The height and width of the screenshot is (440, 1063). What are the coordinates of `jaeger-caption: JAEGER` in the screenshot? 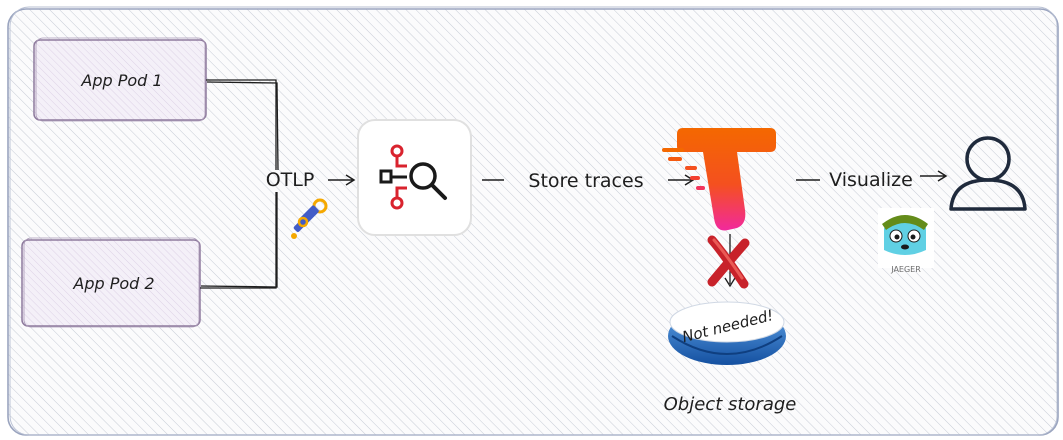 It's located at (905, 269).